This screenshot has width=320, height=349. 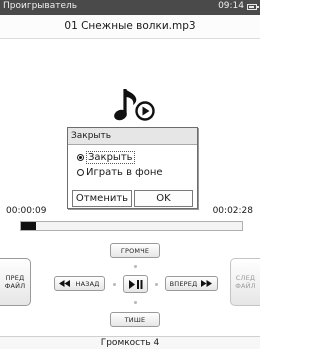 What do you see at coordinates (40, 6) in the screenshot?
I see `app-title: Проигрыватель` at bounding box center [40, 6].